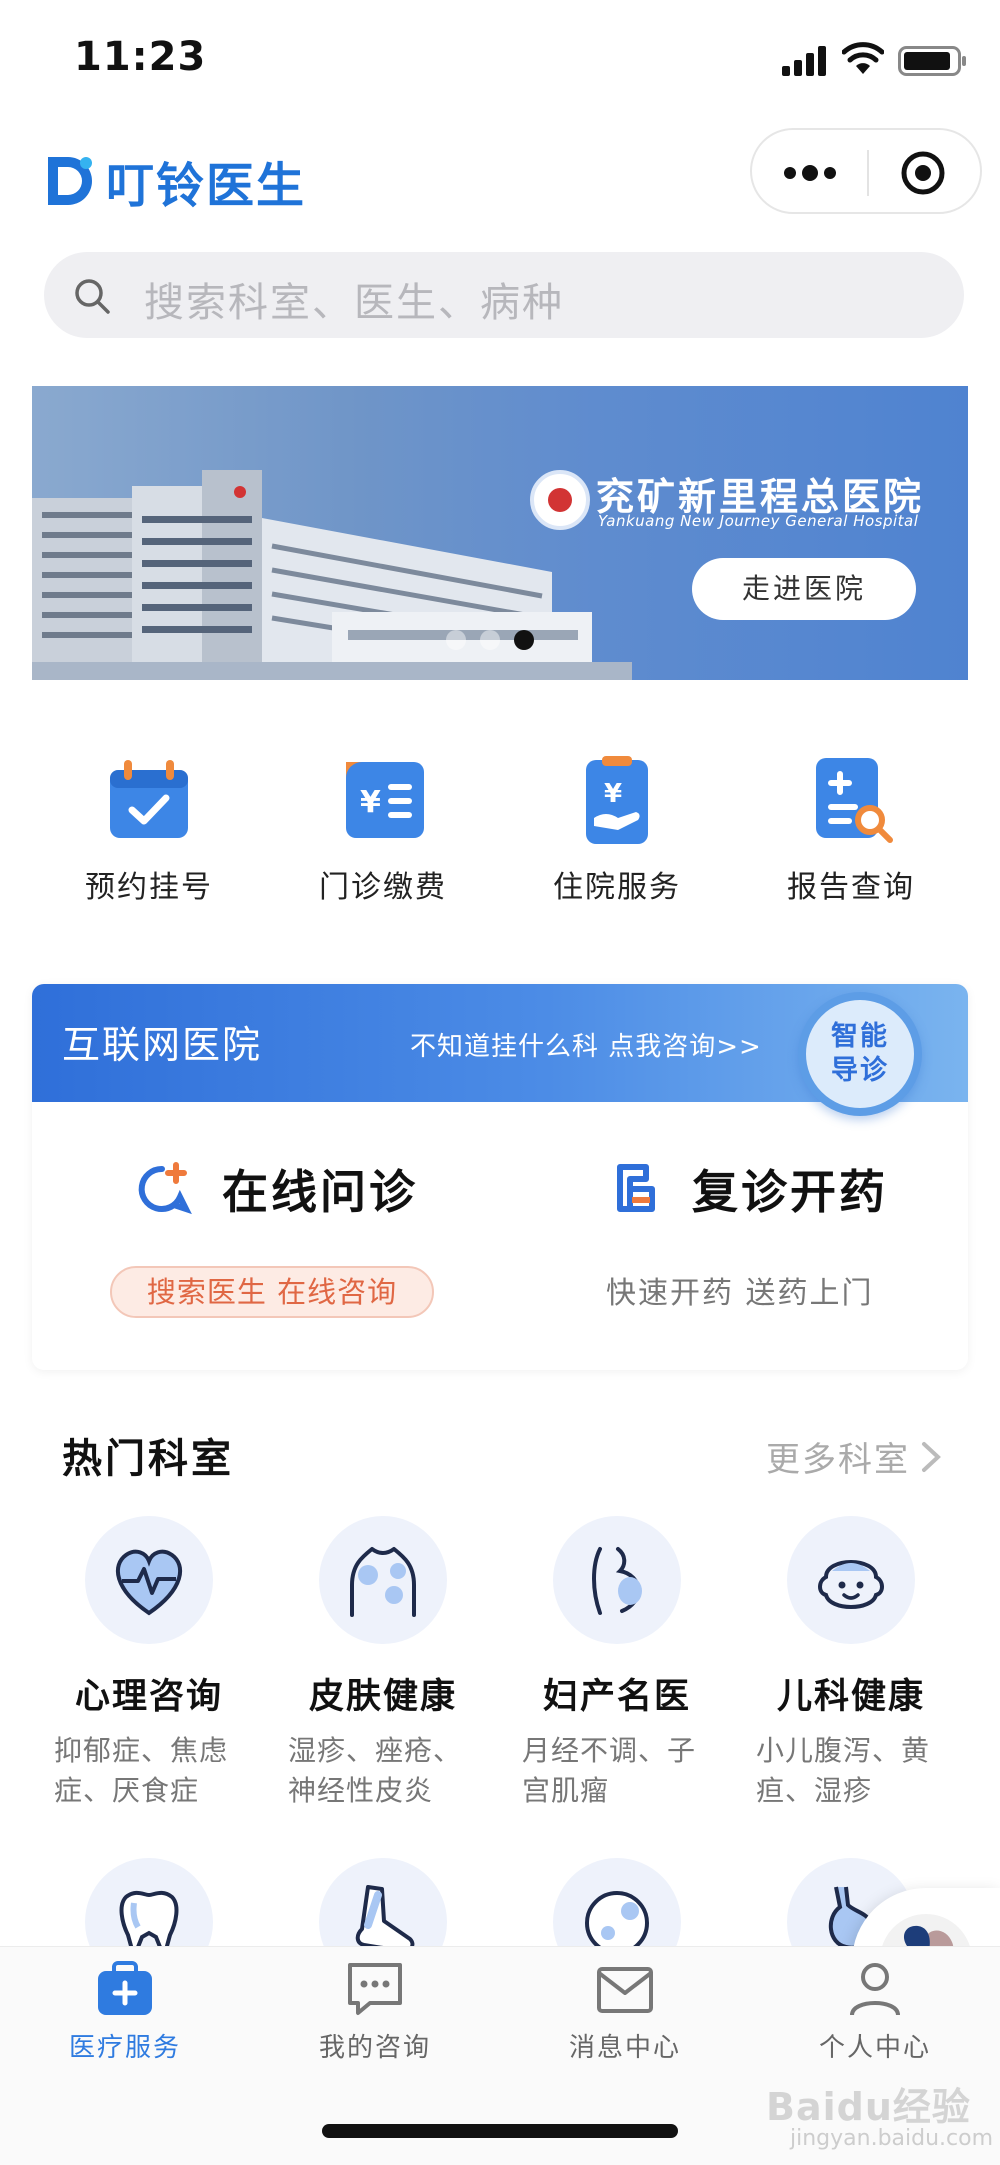  Describe the element at coordinates (617, 887) in the screenshot. I see `quick-label: 住院服务` at that location.